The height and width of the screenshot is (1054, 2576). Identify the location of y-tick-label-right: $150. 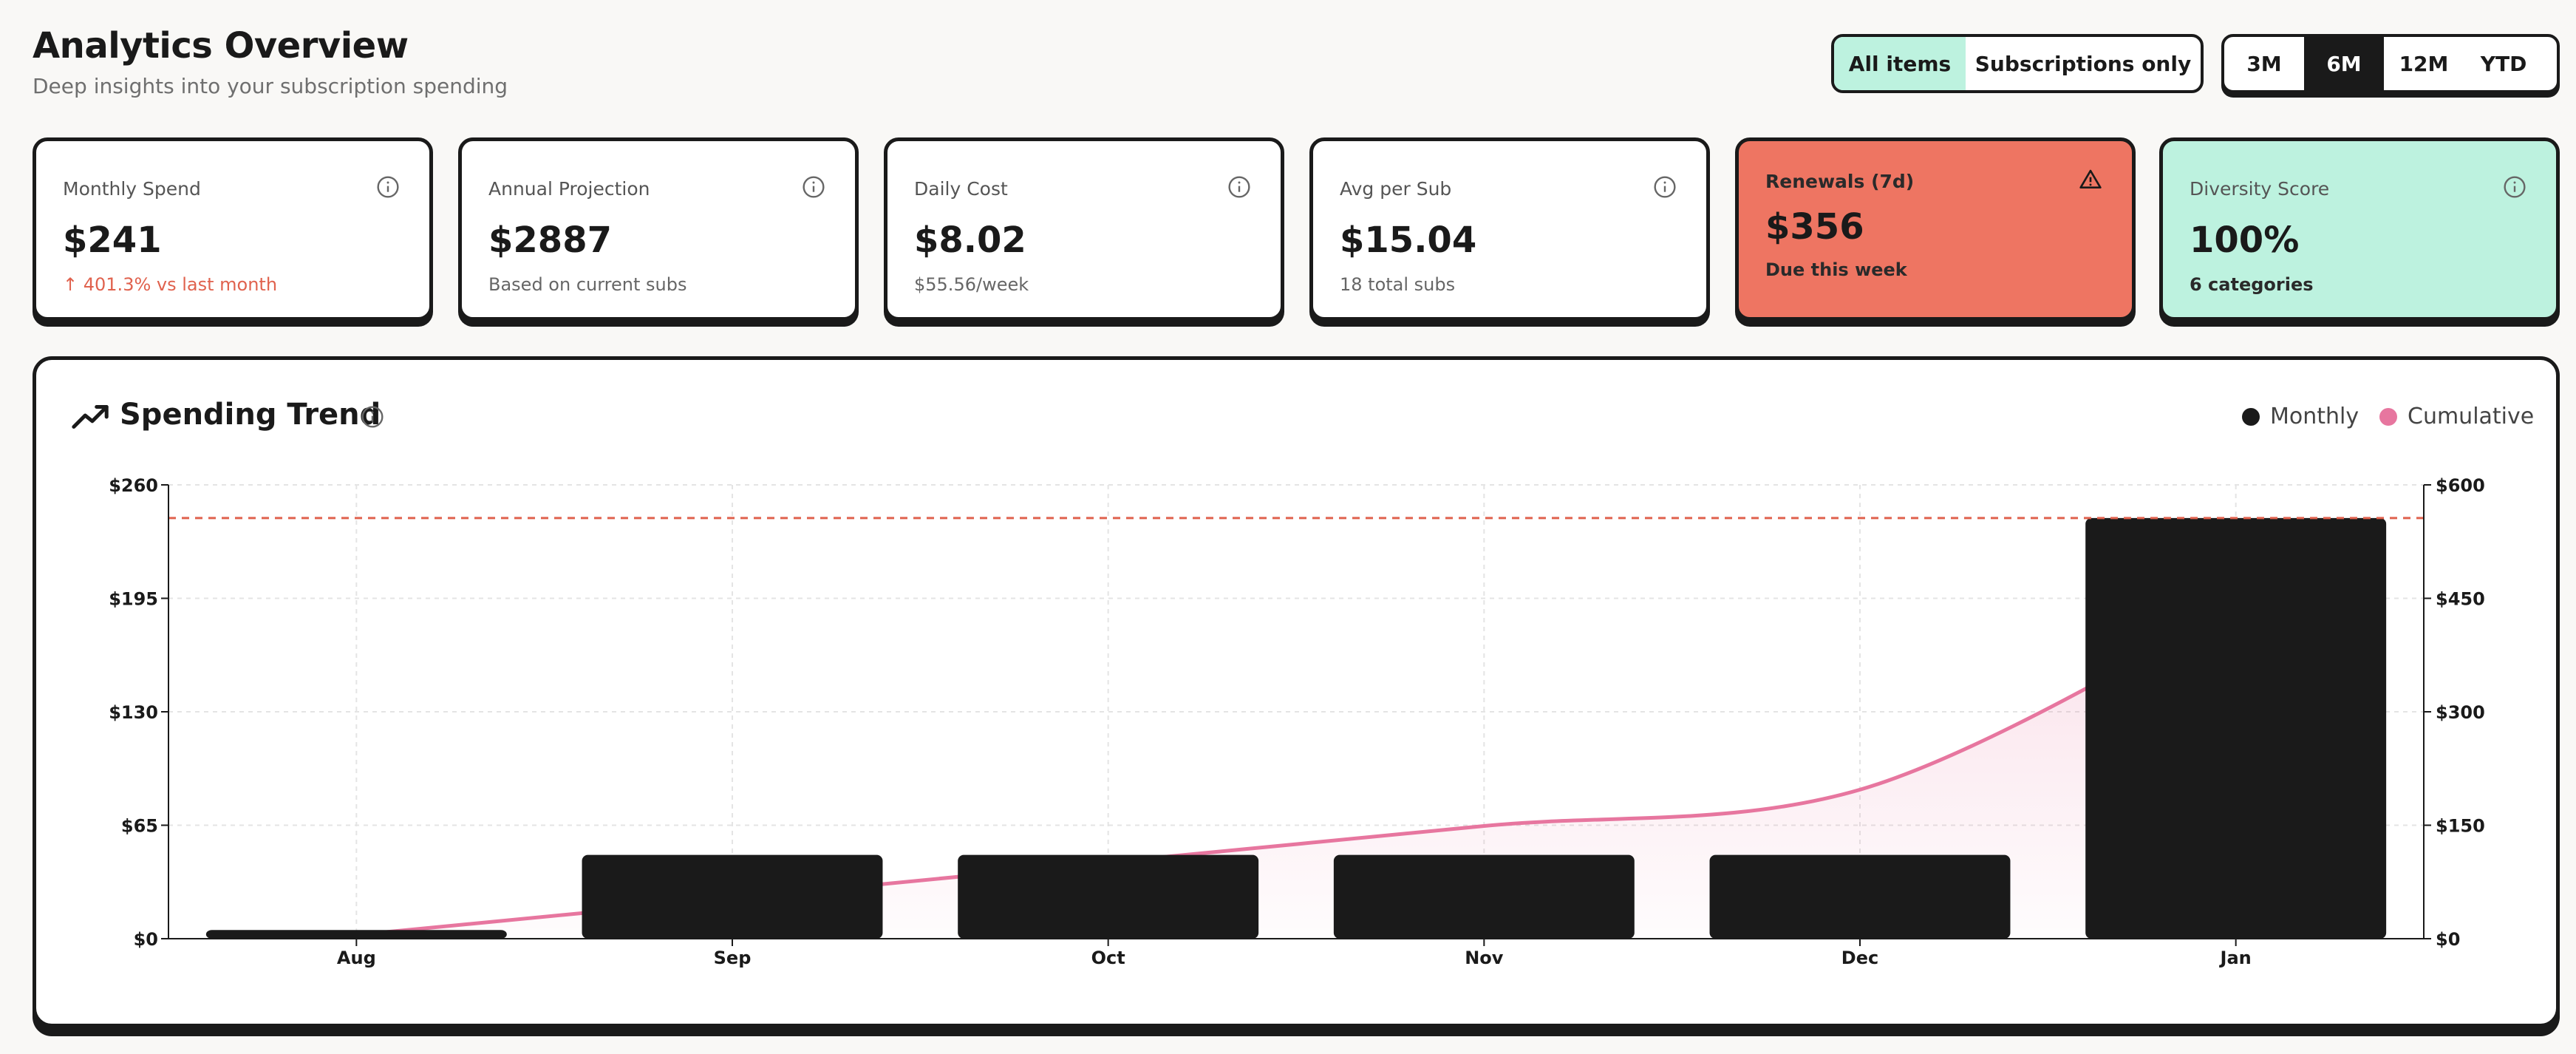
(2460, 826).